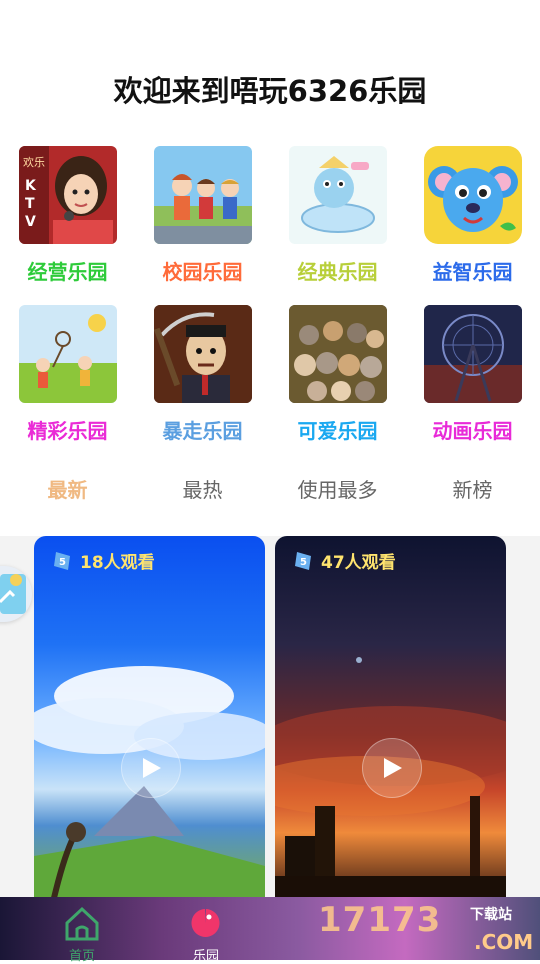 The height and width of the screenshot is (964, 540). I want to click on floating-widget, so click(16, 594).